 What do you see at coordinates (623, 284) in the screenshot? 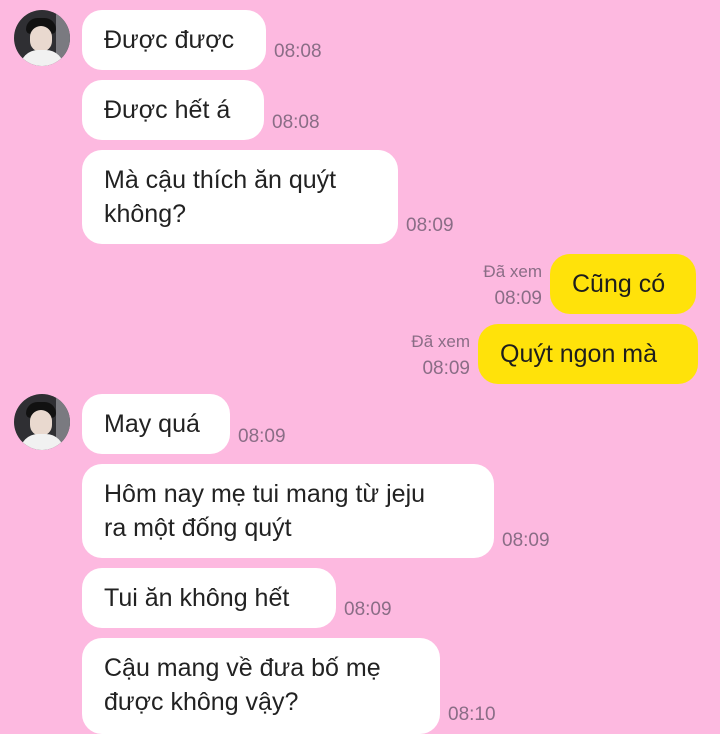
I see `message-bubble-outgoing: Cũng có` at bounding box center [623, 284].